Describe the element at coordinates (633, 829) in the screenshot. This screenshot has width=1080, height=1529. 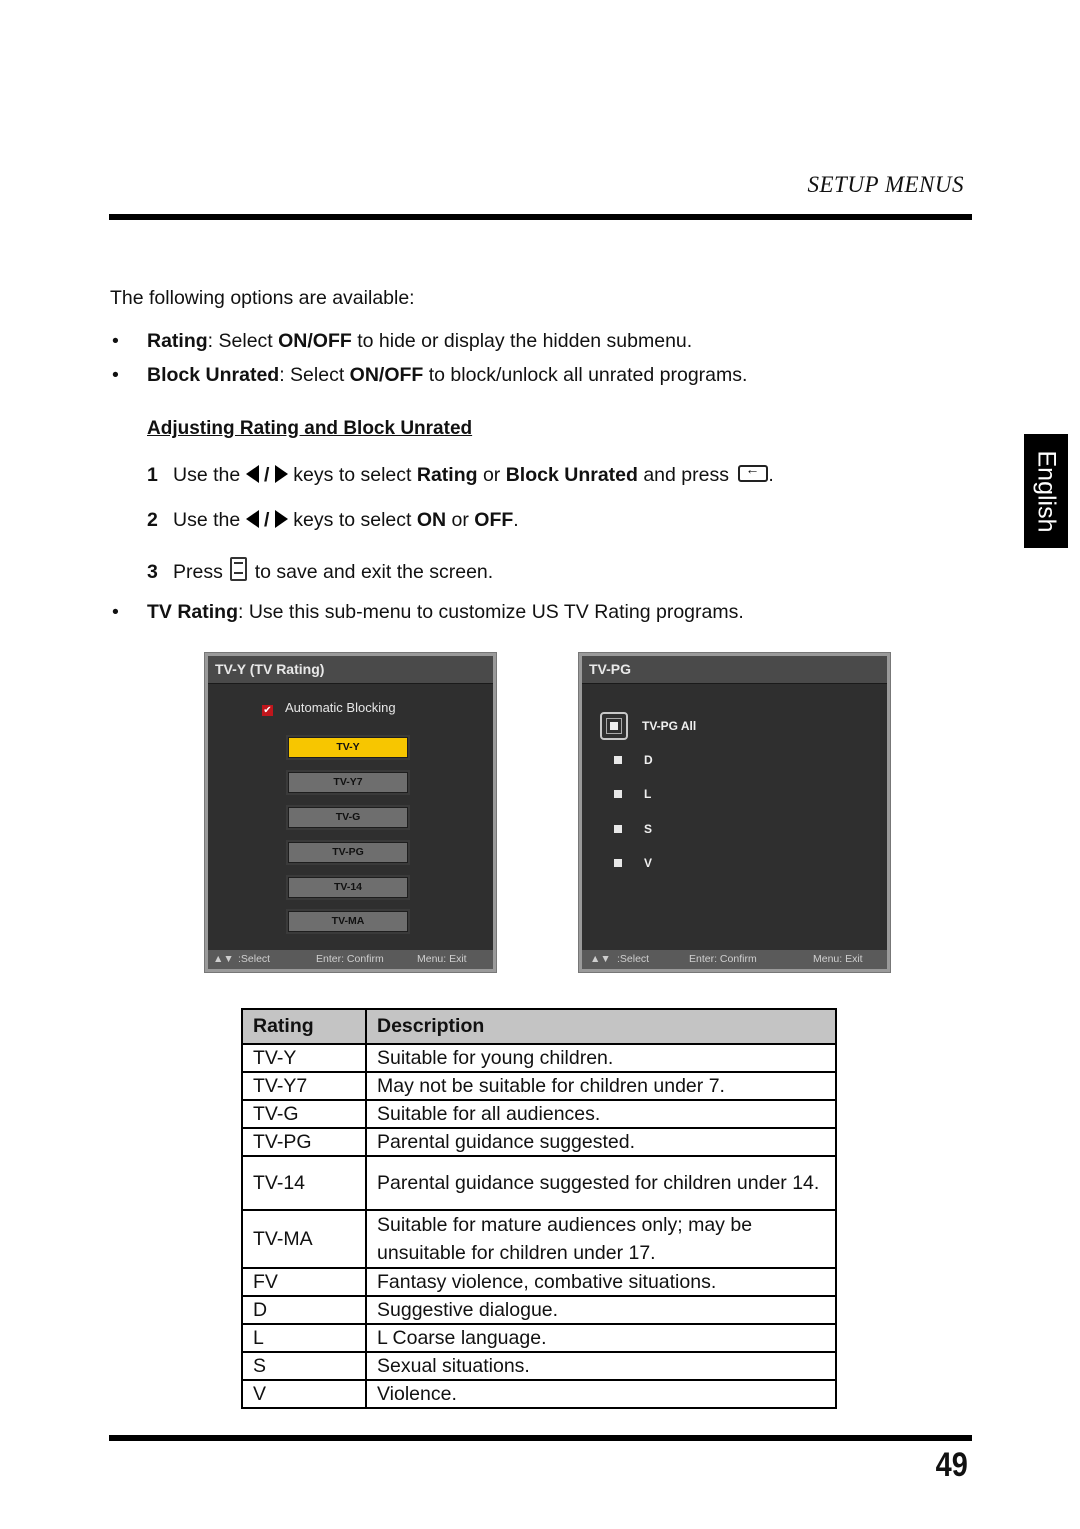
I see `content-option-s: S` at that location.